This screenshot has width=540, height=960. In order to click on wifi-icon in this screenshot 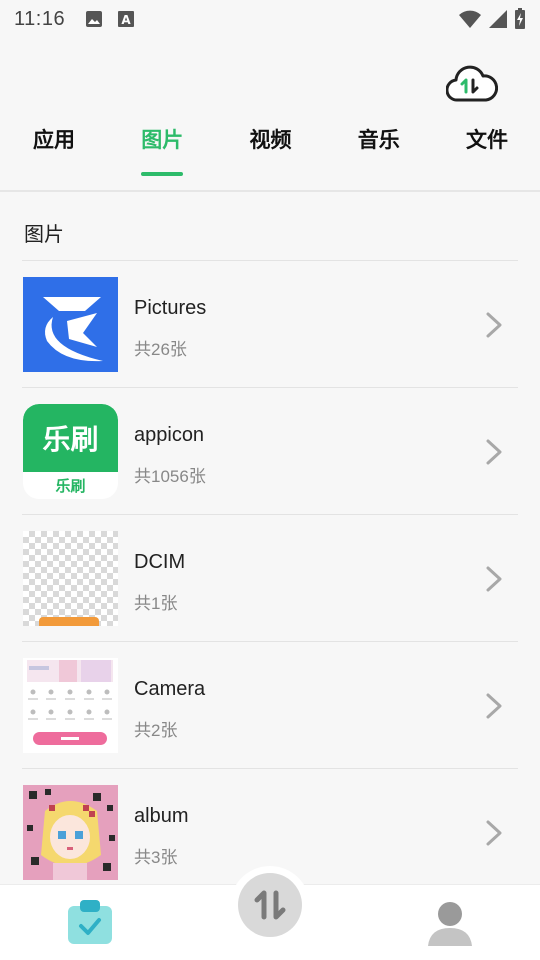, I will do `click(470, 19)`.